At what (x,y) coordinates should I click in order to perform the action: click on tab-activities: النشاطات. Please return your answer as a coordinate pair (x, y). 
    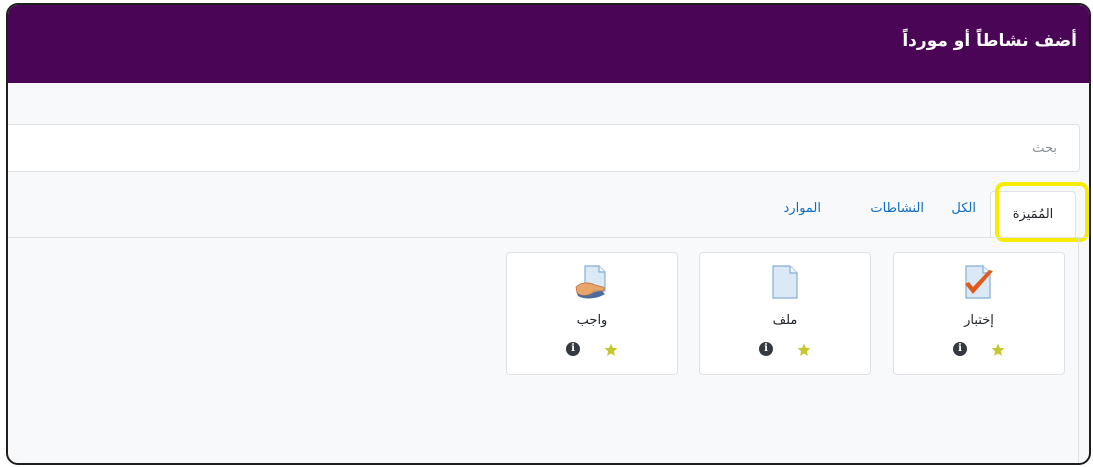
    Looking at the image, I should click on (897, 208).